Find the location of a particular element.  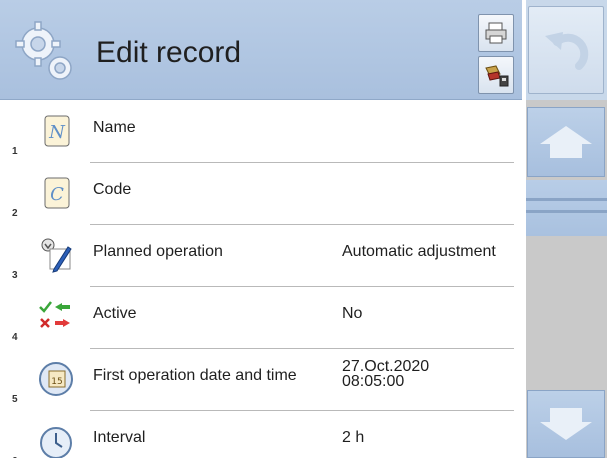

svg-text: C is located at coordinates (57, 194).